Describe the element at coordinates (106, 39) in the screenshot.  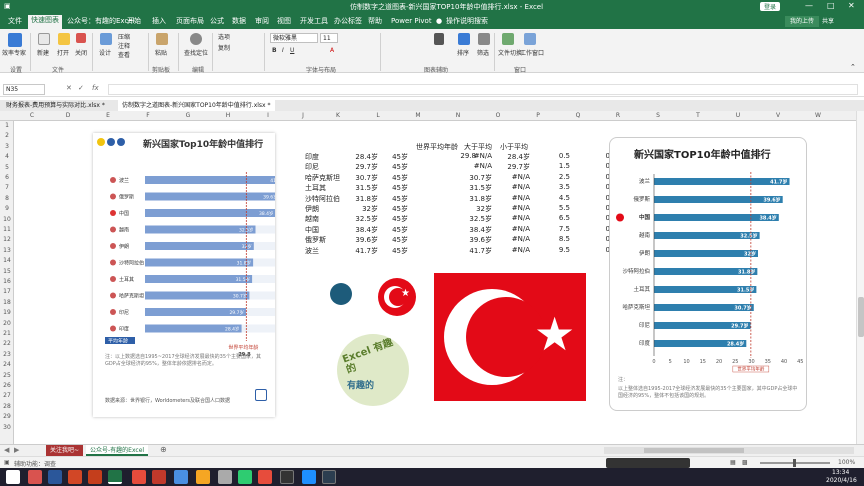
I see `design-icon` at that location.